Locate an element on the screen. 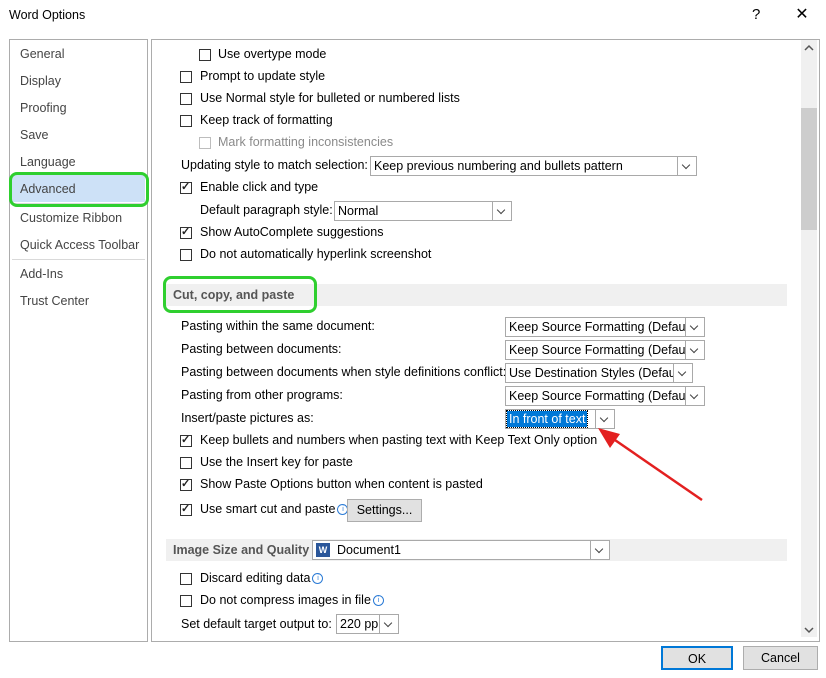 The width and height of the screenshot is (826, 678). paste-other-programs-label: Pasting from other programs: is located at coordinates (262, 395).